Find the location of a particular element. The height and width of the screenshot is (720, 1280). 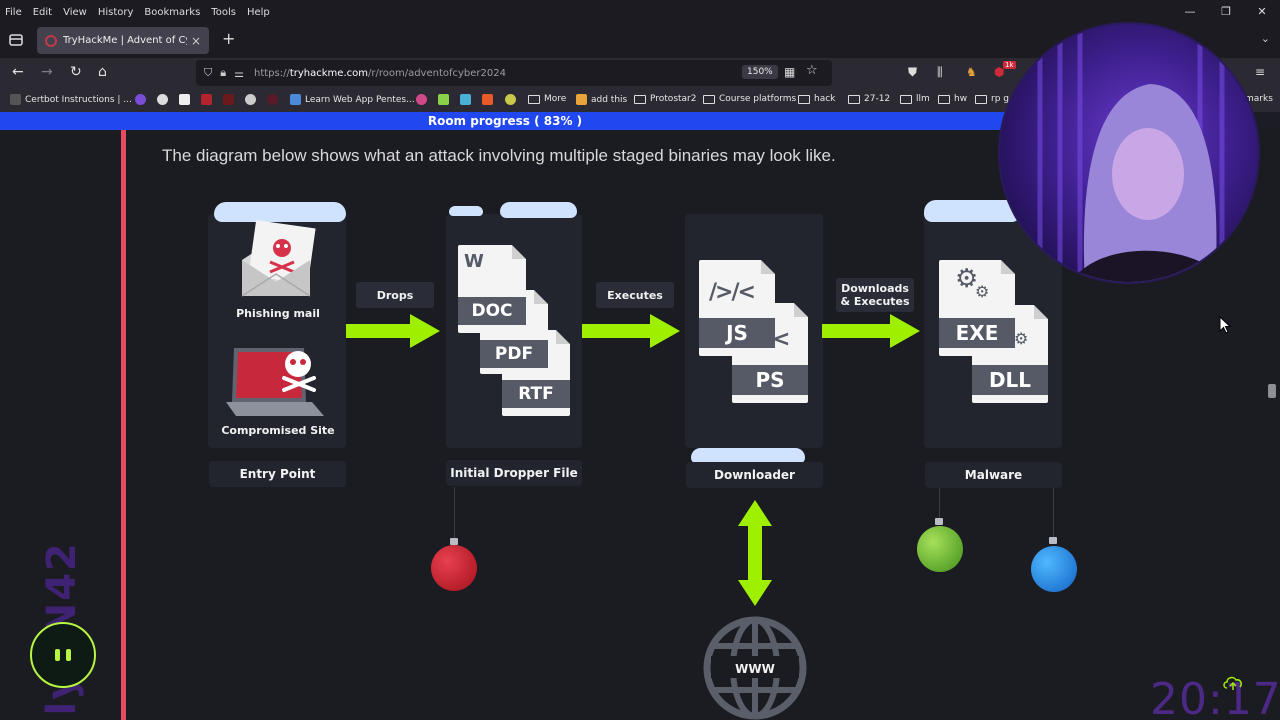

reload-button: ↻ is located at coordinates (76, 72).